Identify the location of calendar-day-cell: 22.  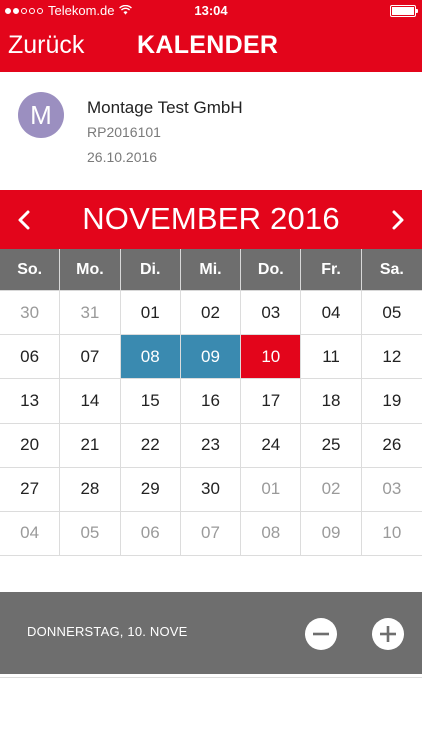
(150, 445).